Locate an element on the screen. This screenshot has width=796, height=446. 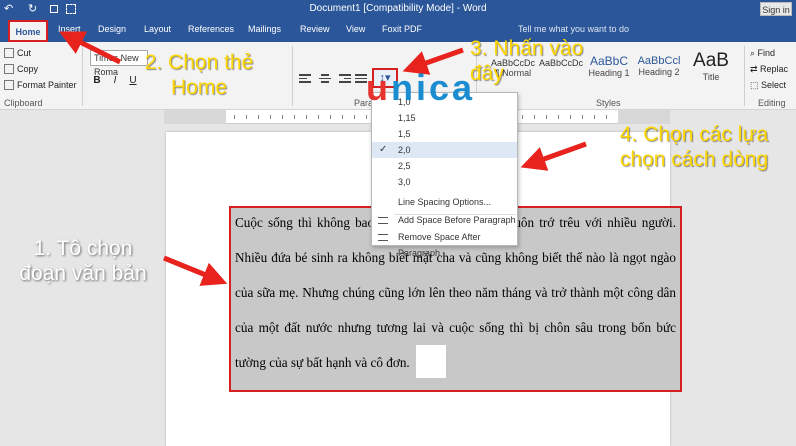
arrow-to-line-spacing is located at coordinates (433, 61).